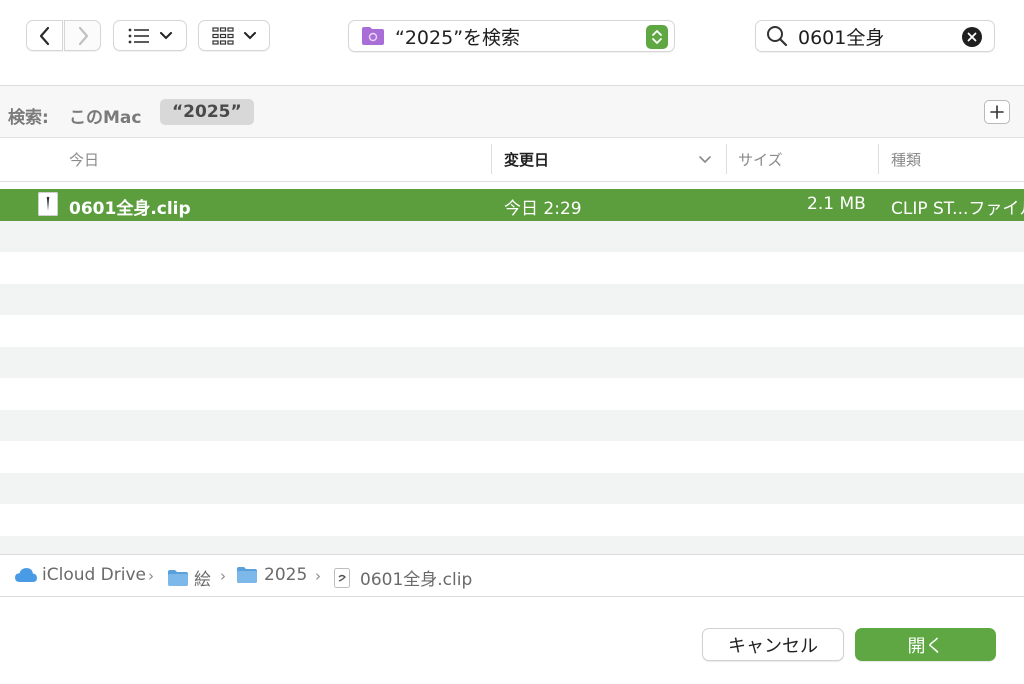  I want to click on file-name: 0601全身.clip, so click(130, 209).